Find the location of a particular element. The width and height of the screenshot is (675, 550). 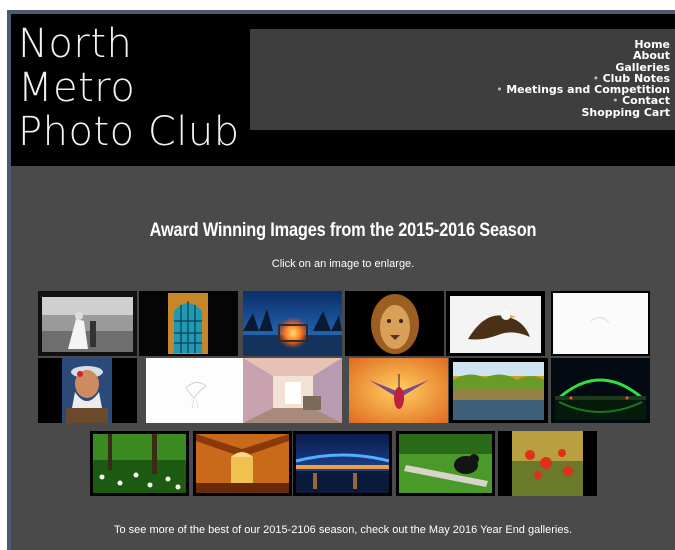

bear-log-image is located at coordinates (445, 463).